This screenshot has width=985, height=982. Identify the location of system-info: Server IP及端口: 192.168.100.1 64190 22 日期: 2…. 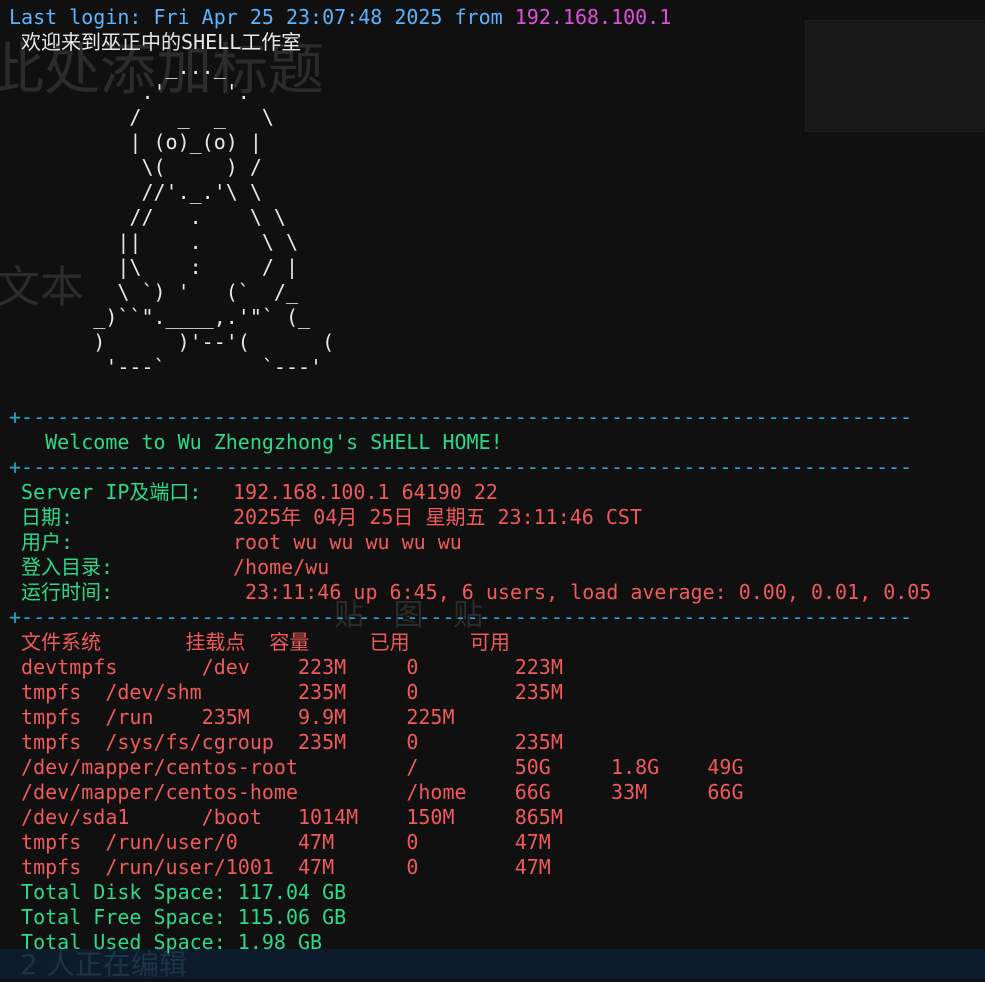
(497, 542).